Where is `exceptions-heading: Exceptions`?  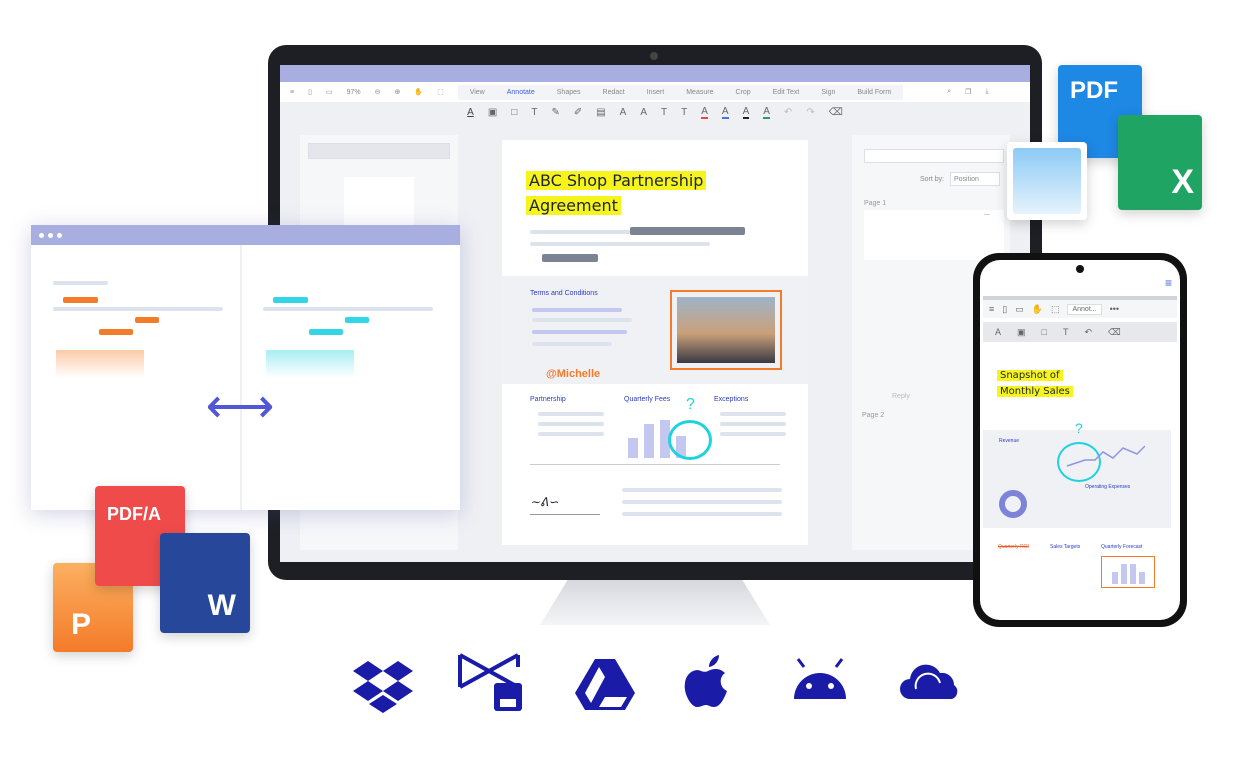
exceptions-heading: Exceptions is located at coordinates (731, 399).